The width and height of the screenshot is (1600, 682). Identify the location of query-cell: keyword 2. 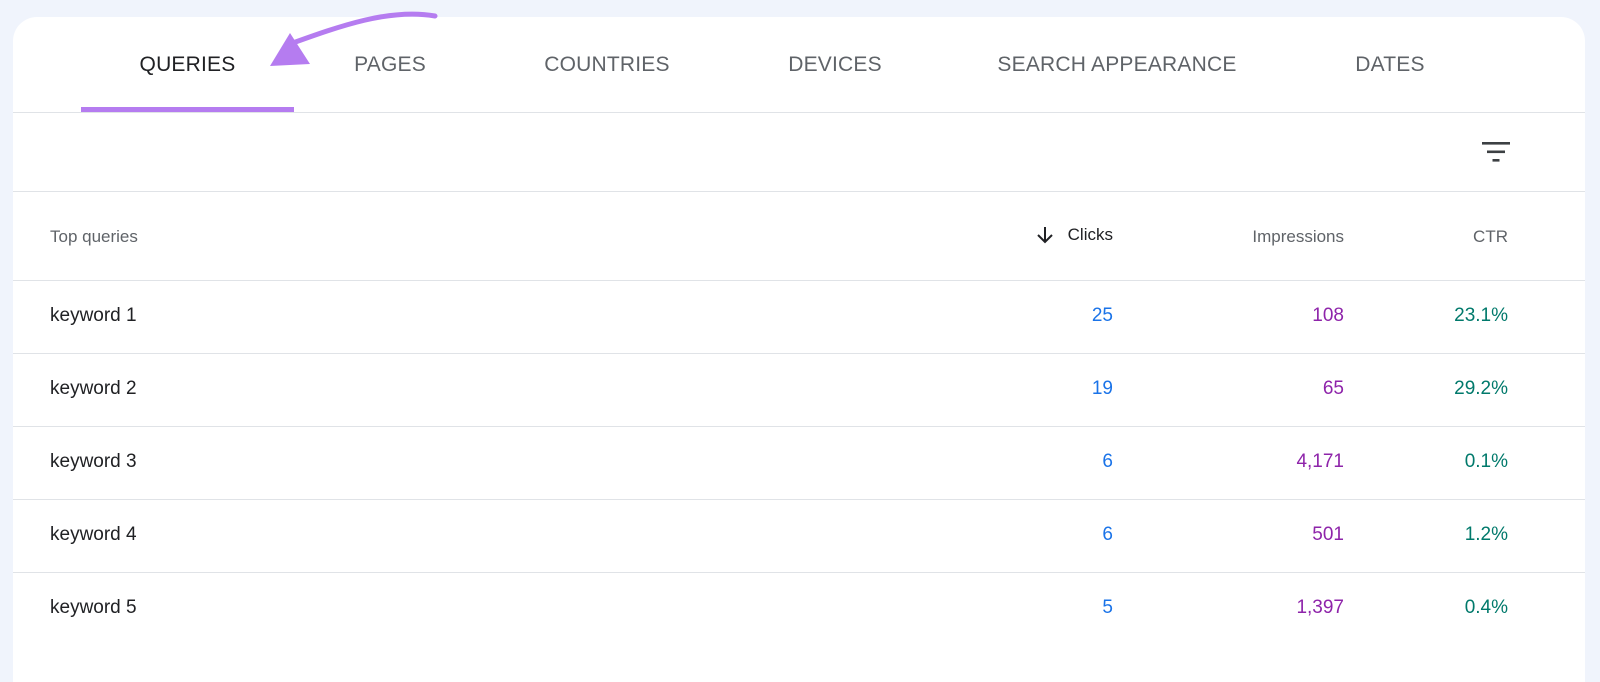
(93, 388).